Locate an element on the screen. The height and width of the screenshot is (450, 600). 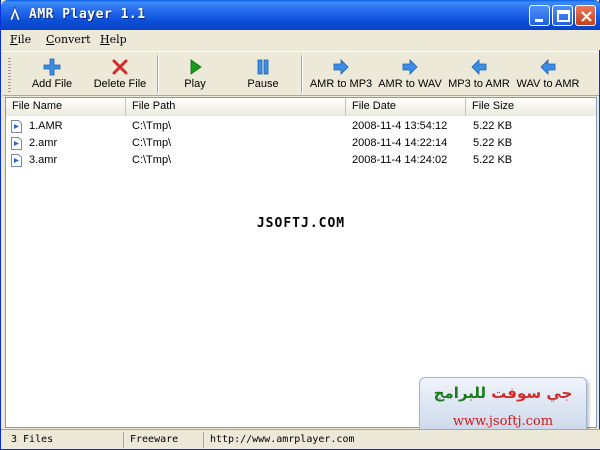
play-button: Play is located at coordinates (195, 74).